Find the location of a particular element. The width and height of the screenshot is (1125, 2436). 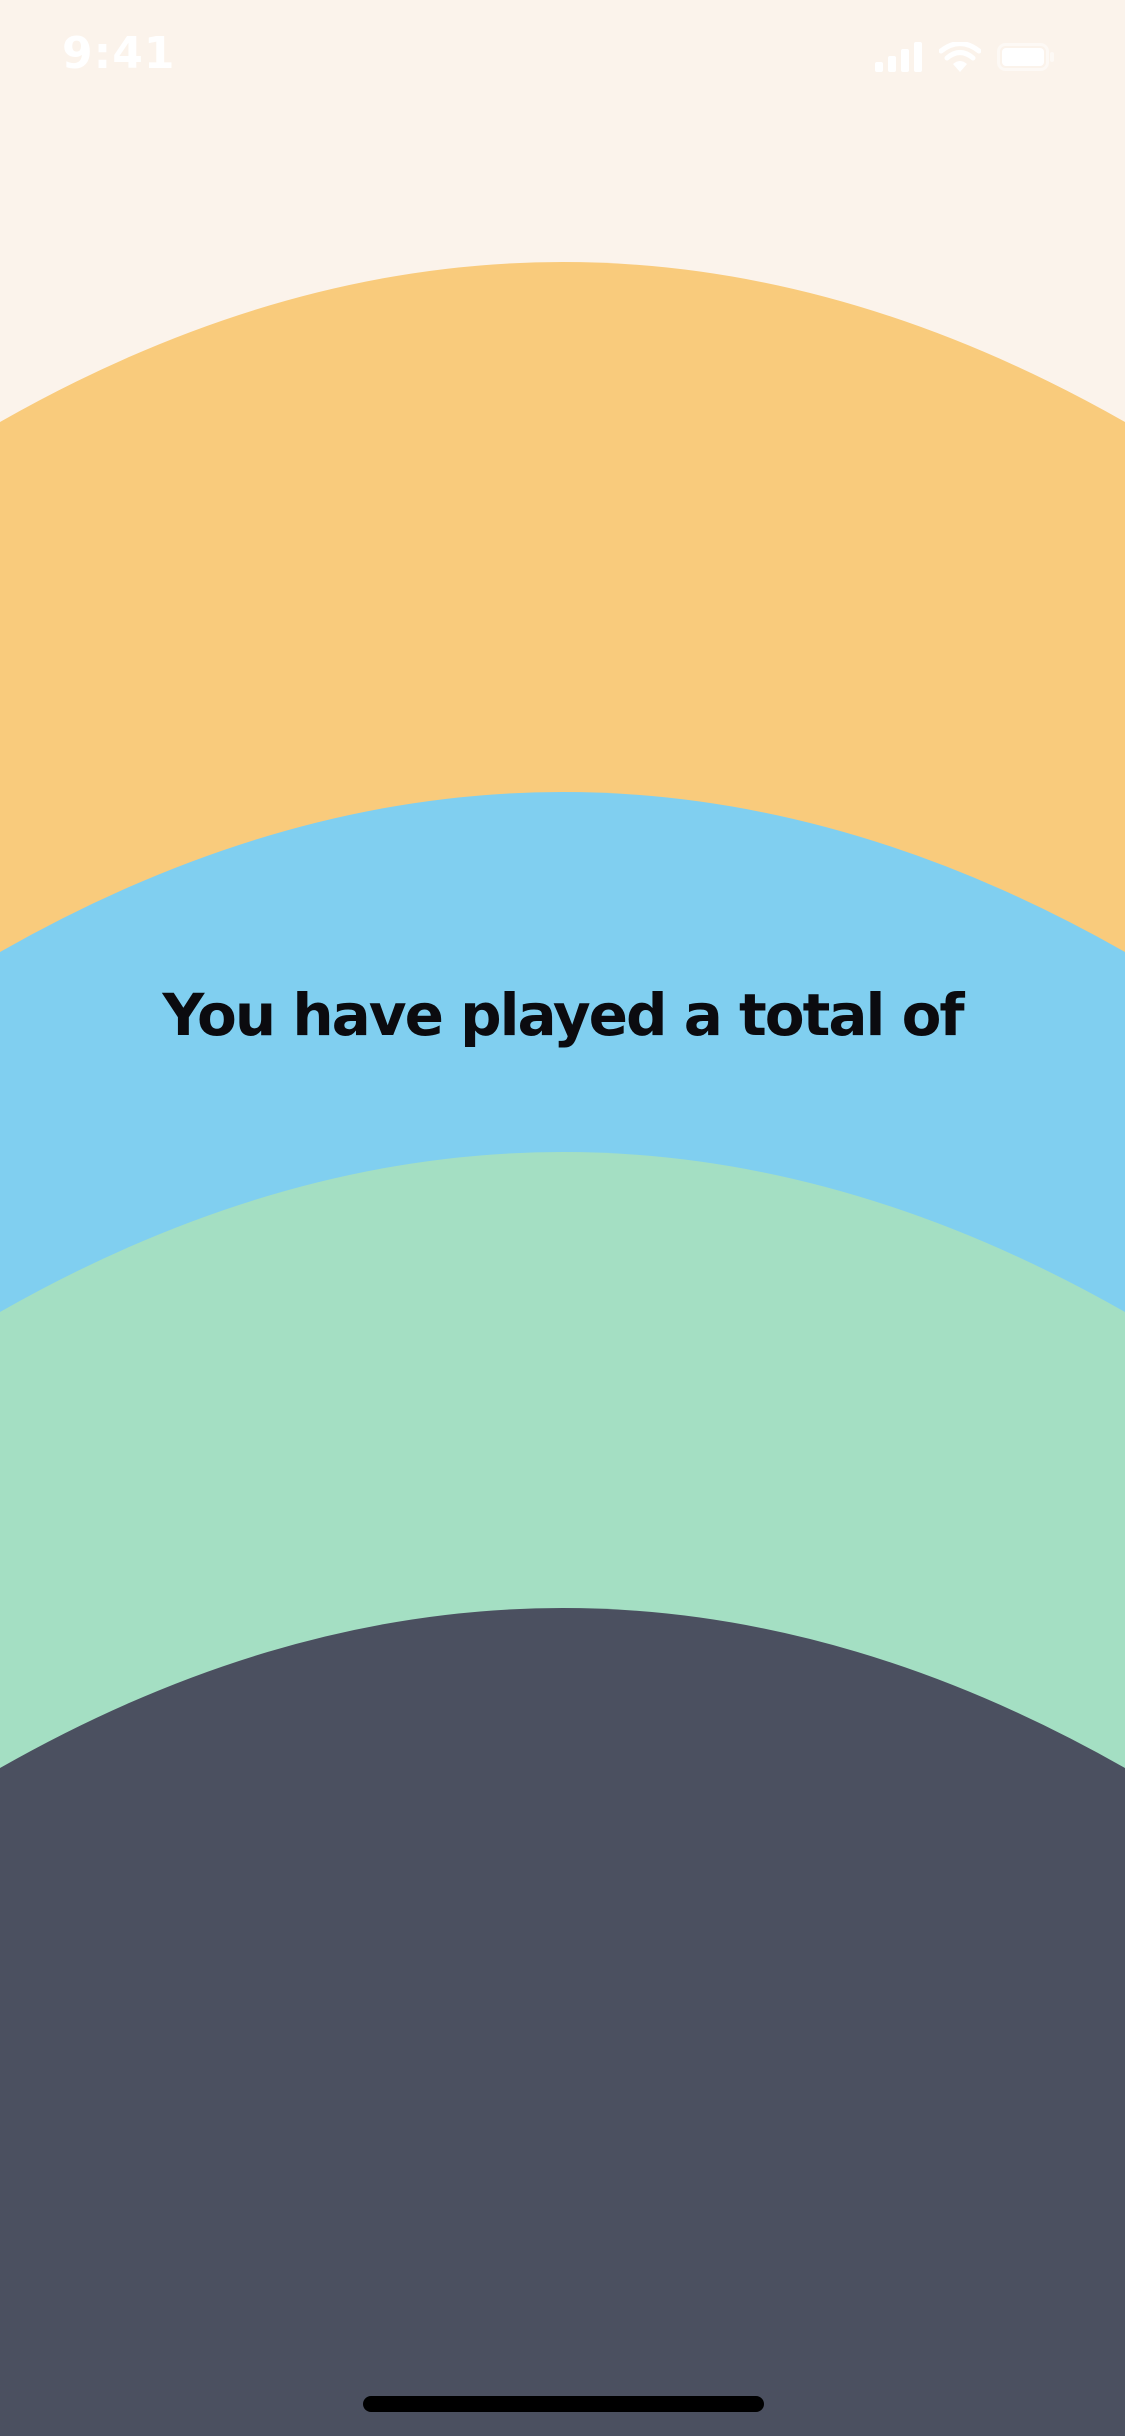

battery-icon is located at coordinates (1026, 57).